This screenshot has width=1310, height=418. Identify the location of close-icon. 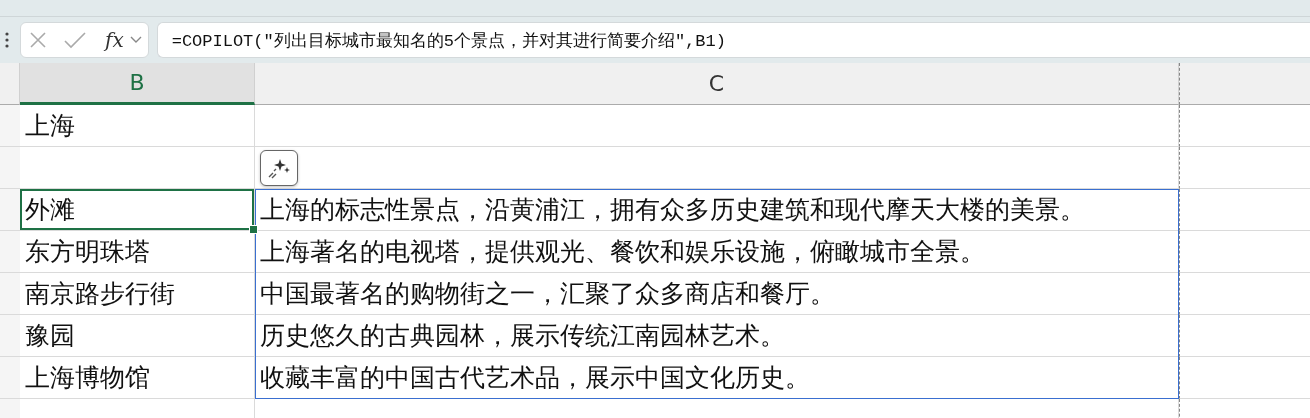
(38, 40).